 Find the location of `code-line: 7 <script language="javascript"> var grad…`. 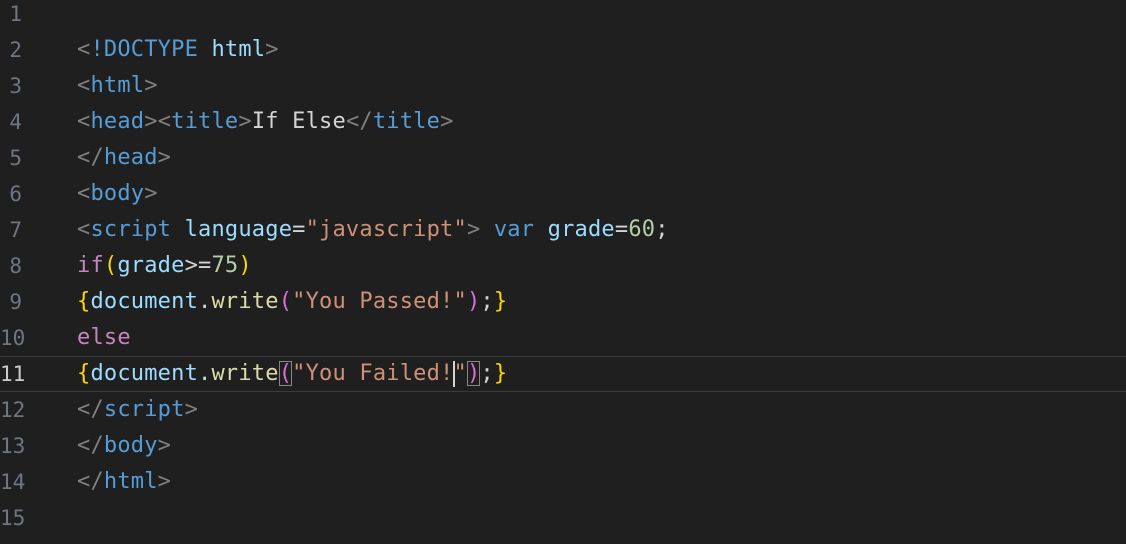

code-line: 7 <script language="javascript"> var grad… is located at coordinates (563, 230).